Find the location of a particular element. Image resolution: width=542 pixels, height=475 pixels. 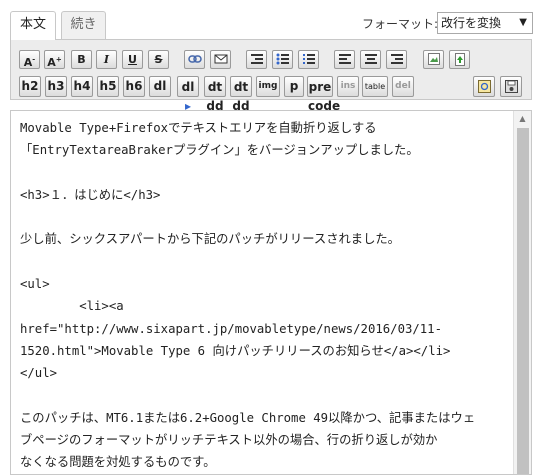

img-button: img is located at coordinates (268, 86).